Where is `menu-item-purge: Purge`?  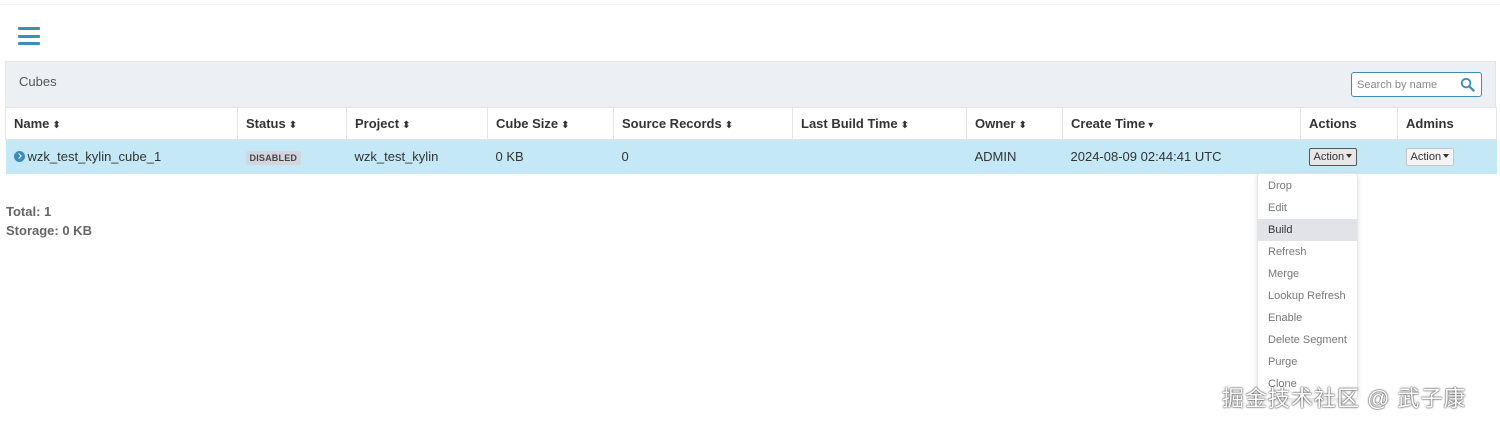 menu-item-purge: Purge is located at coordinates (1307, 362).